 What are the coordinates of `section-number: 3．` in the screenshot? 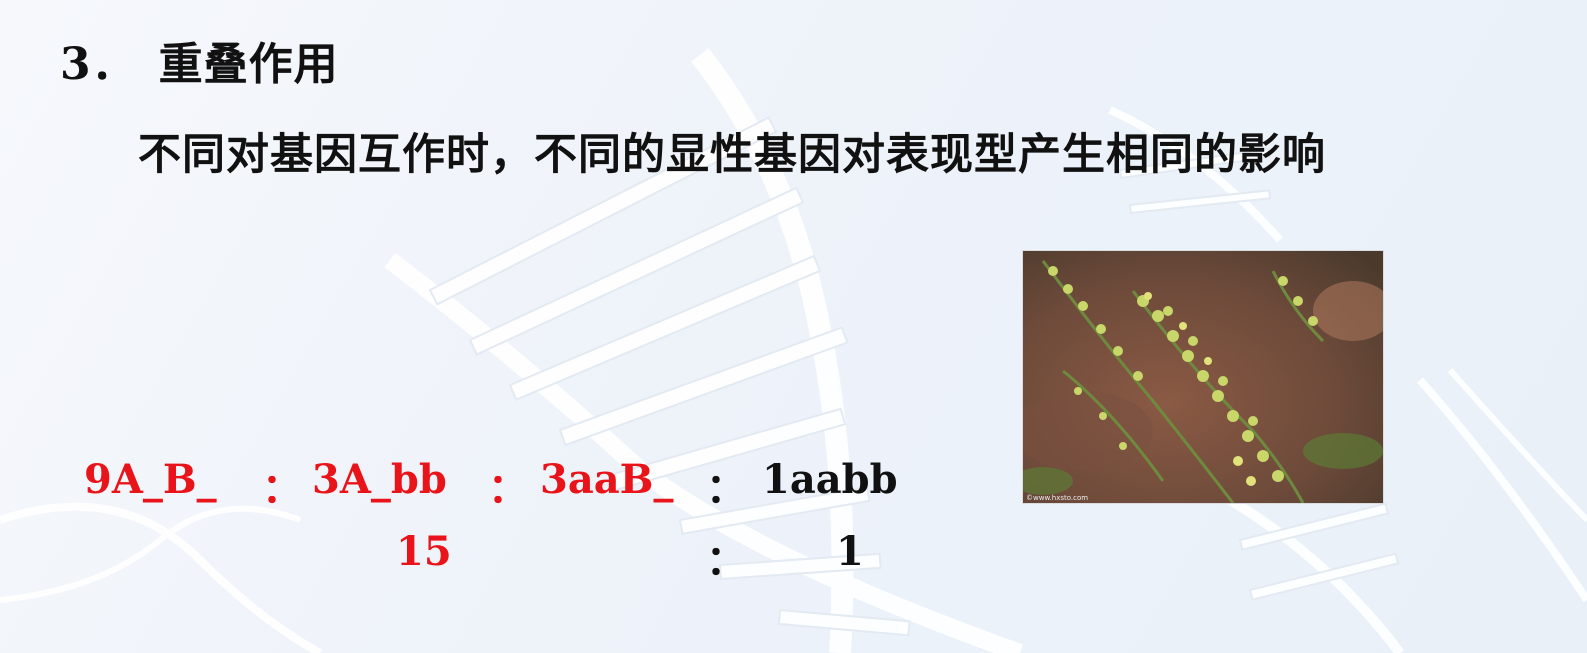 It's located at (98, 64).